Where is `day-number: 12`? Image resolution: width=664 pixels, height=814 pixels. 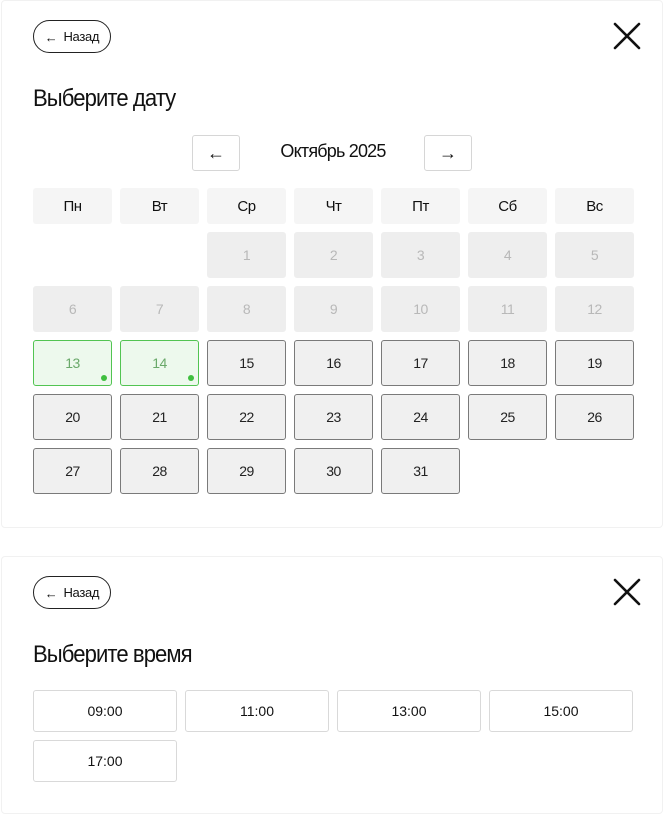 day-number: 12 is located at coordinates (594, 309).